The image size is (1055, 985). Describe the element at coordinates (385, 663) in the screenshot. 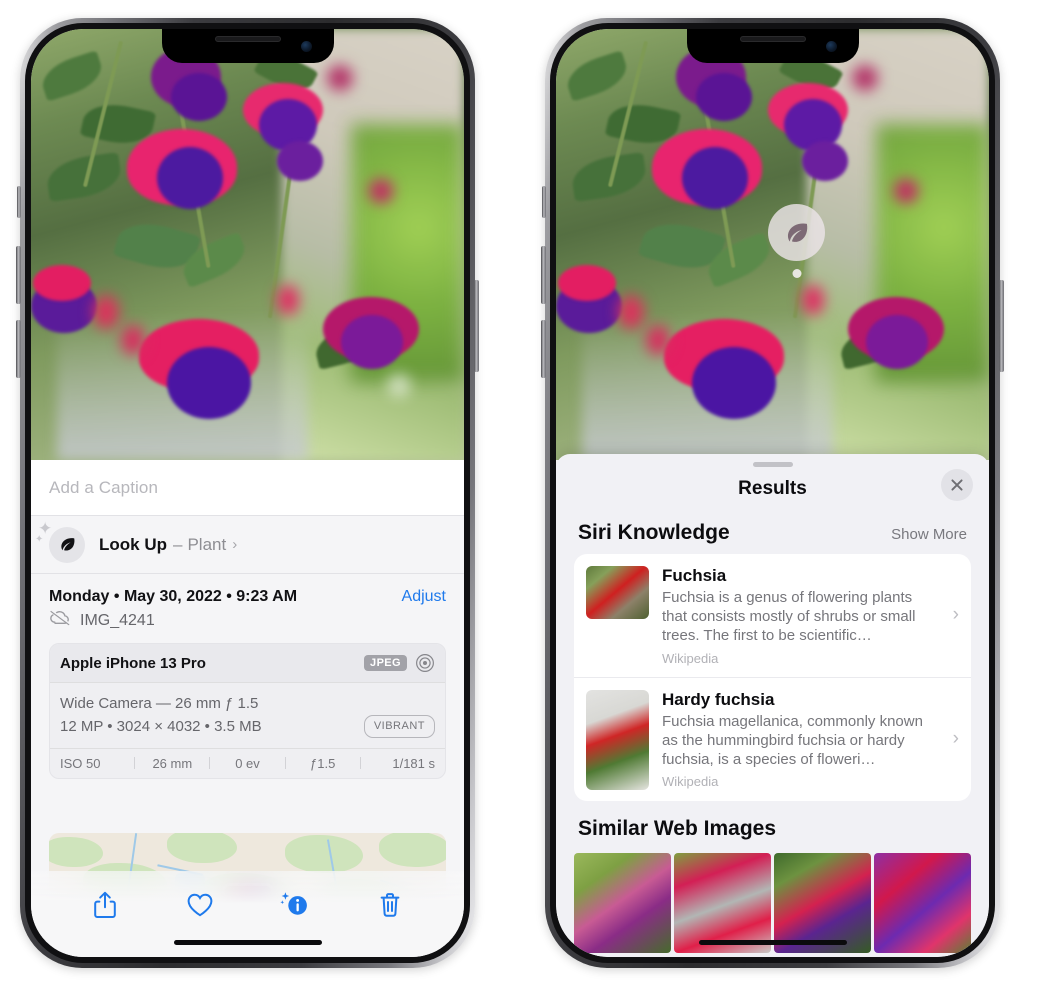

I see `format-badge: JPEG` at that location.